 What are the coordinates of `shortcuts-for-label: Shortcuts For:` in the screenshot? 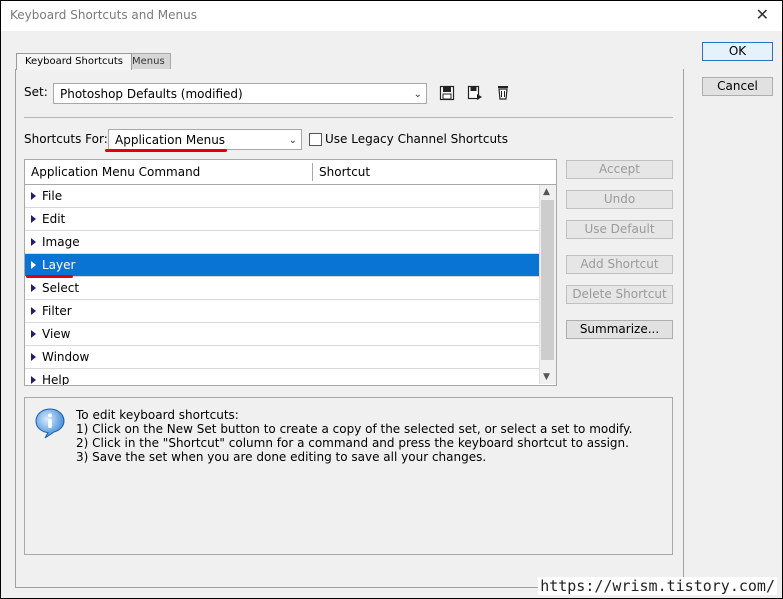 It's located at (66, 139).